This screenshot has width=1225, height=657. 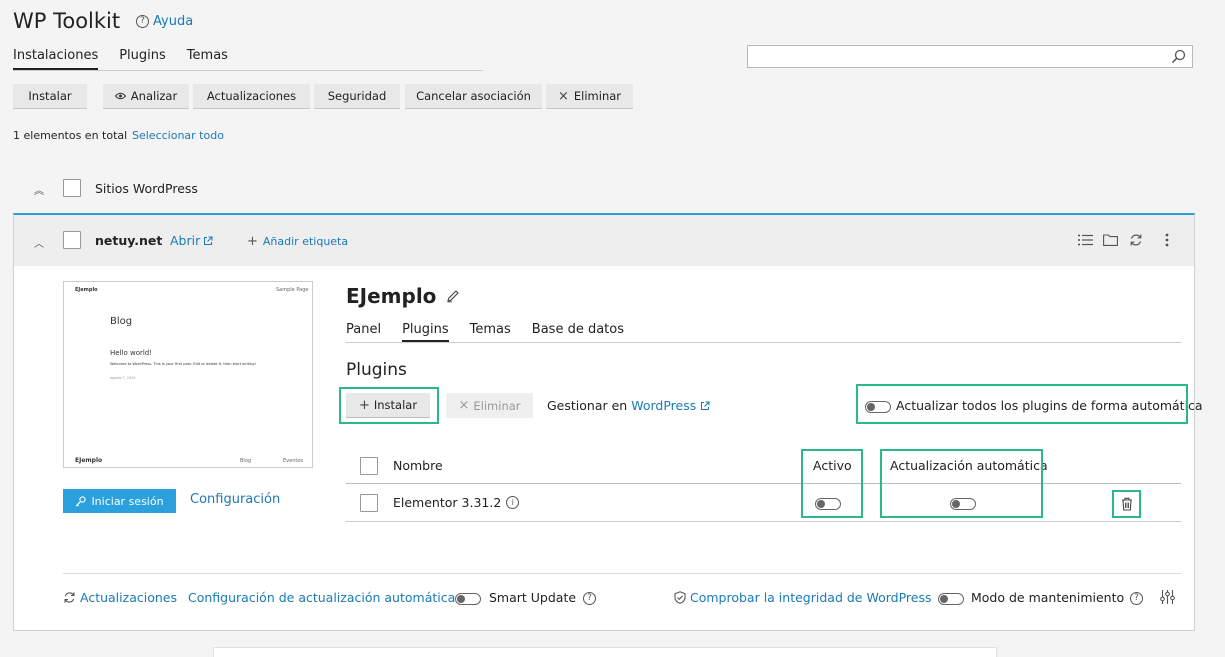 What do you see at coordinates (369, 466) in the screenshot?
I see `select-all-plugins-checkbox` at bounding box center [369, 466].